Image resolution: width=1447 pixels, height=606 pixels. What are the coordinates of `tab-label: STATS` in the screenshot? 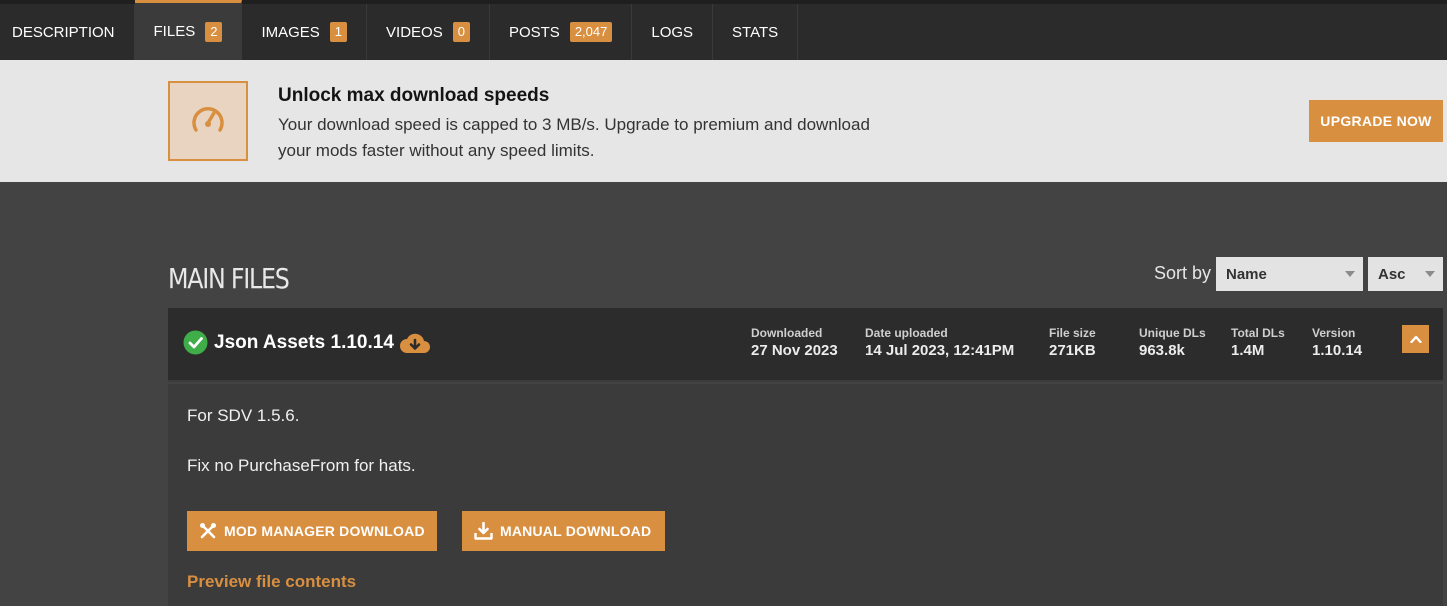 It's located at (755, 32).